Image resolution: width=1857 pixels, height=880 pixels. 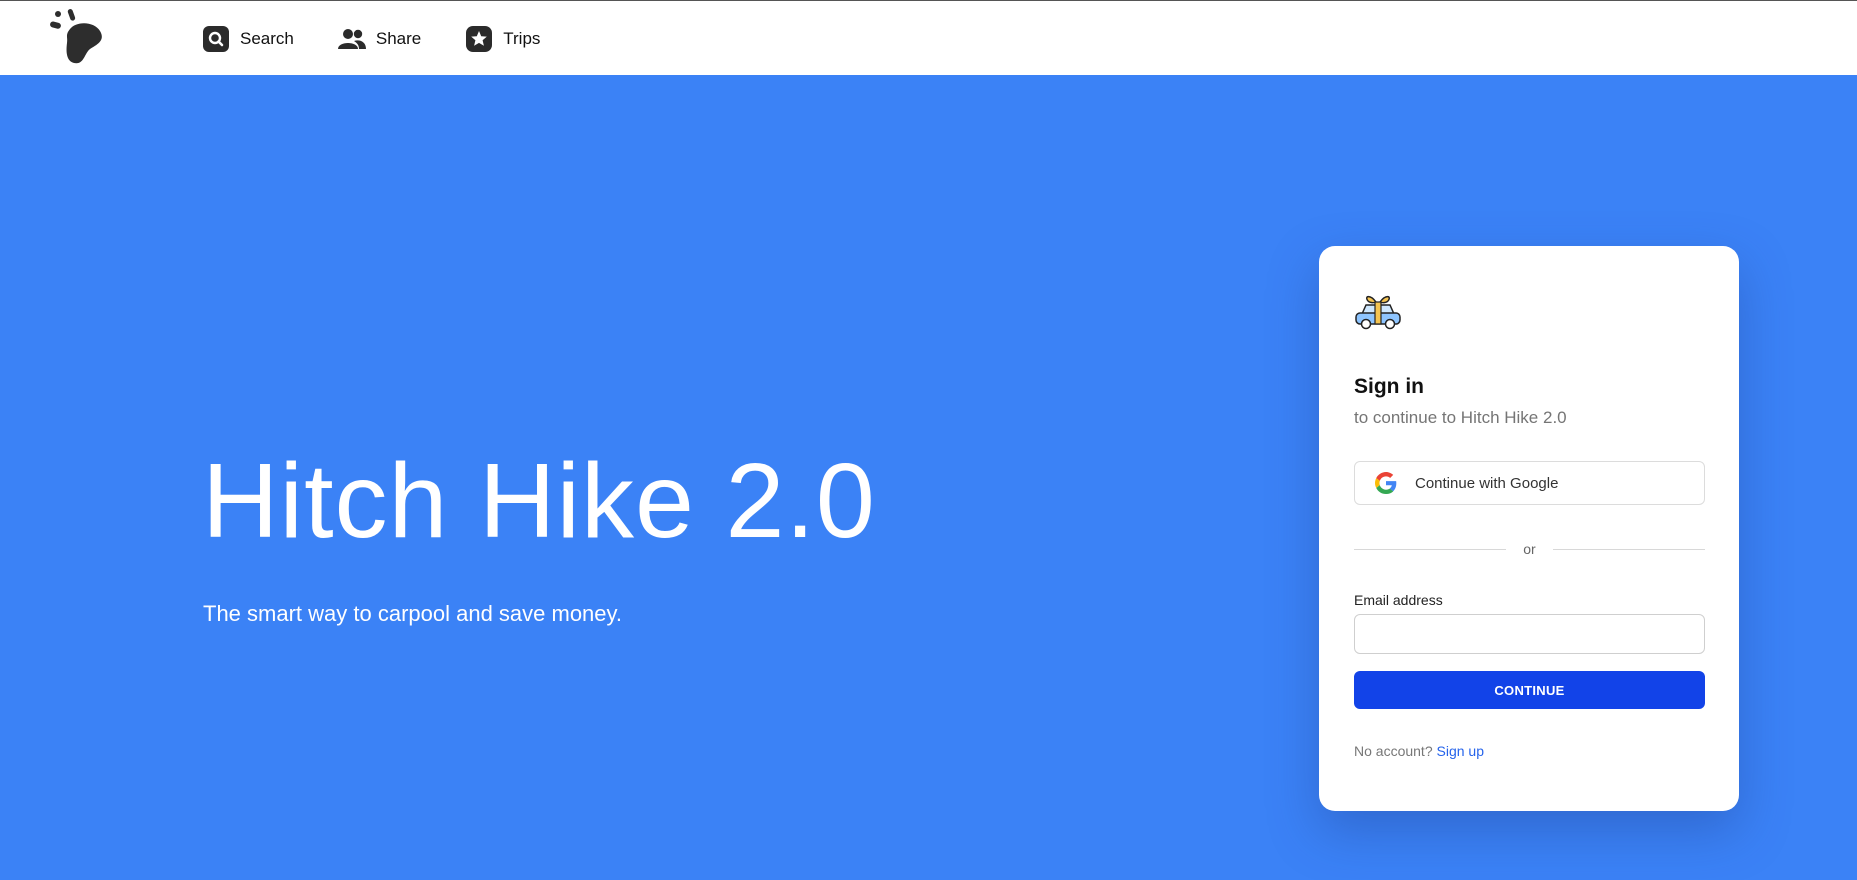 I want to click on nav-search: Search, so click(x=248, y=39).